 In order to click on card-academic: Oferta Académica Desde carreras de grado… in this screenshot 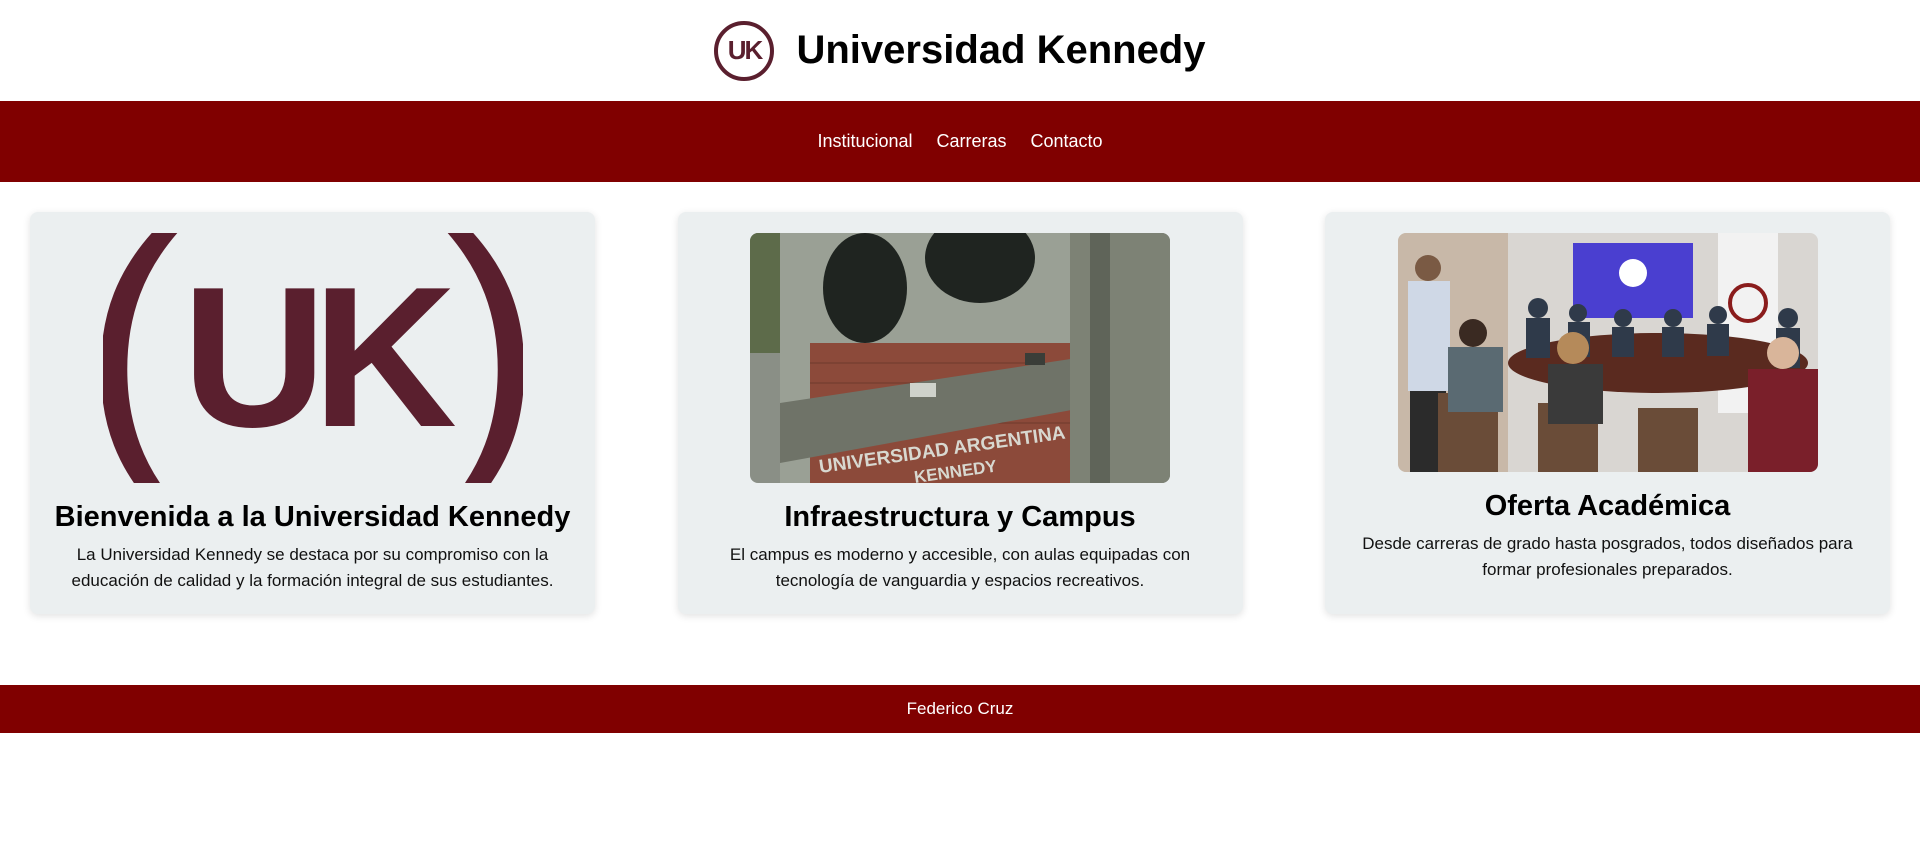, I will do `click(1607, 413)`.